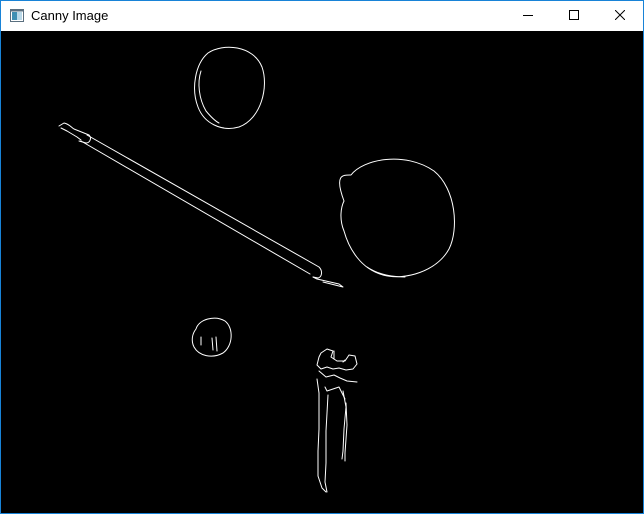 The image size is (644, 514). I want to click on title-bar: Canny Image, so click(322, 16).